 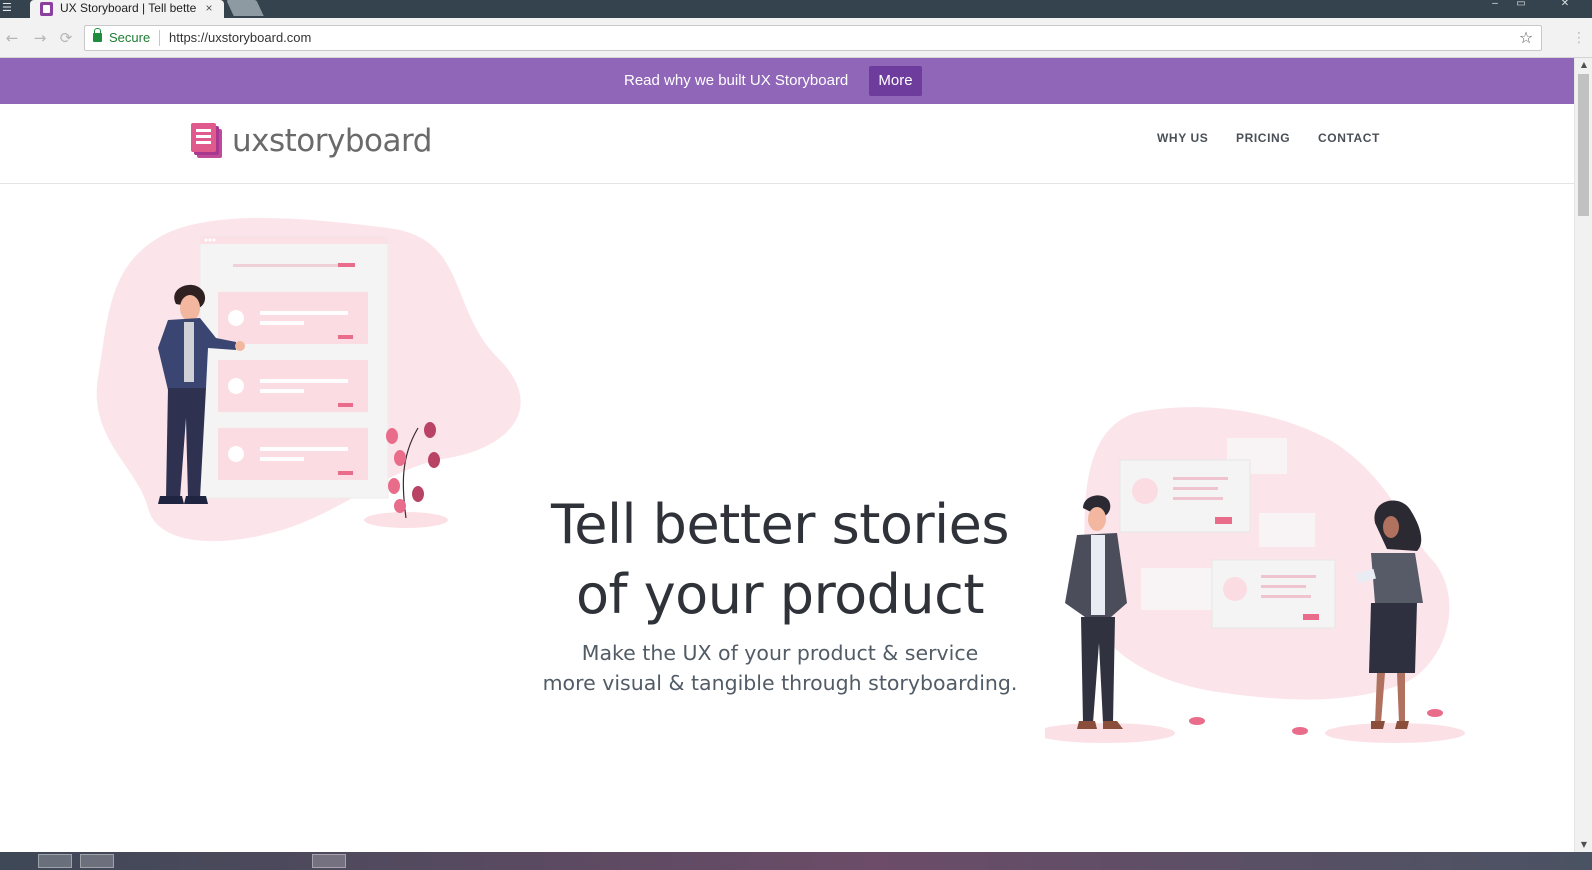 I want to click on storyboard-team-illustration, so click(x=1255, y=575).